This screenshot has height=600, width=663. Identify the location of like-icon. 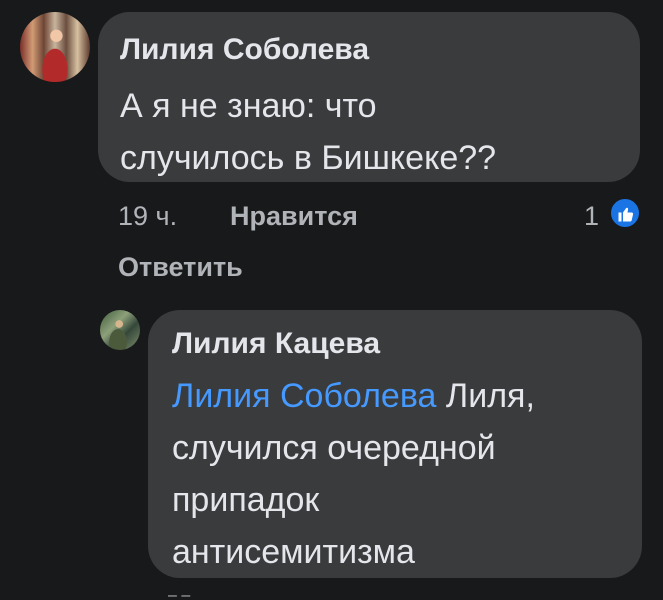
(625, 213).